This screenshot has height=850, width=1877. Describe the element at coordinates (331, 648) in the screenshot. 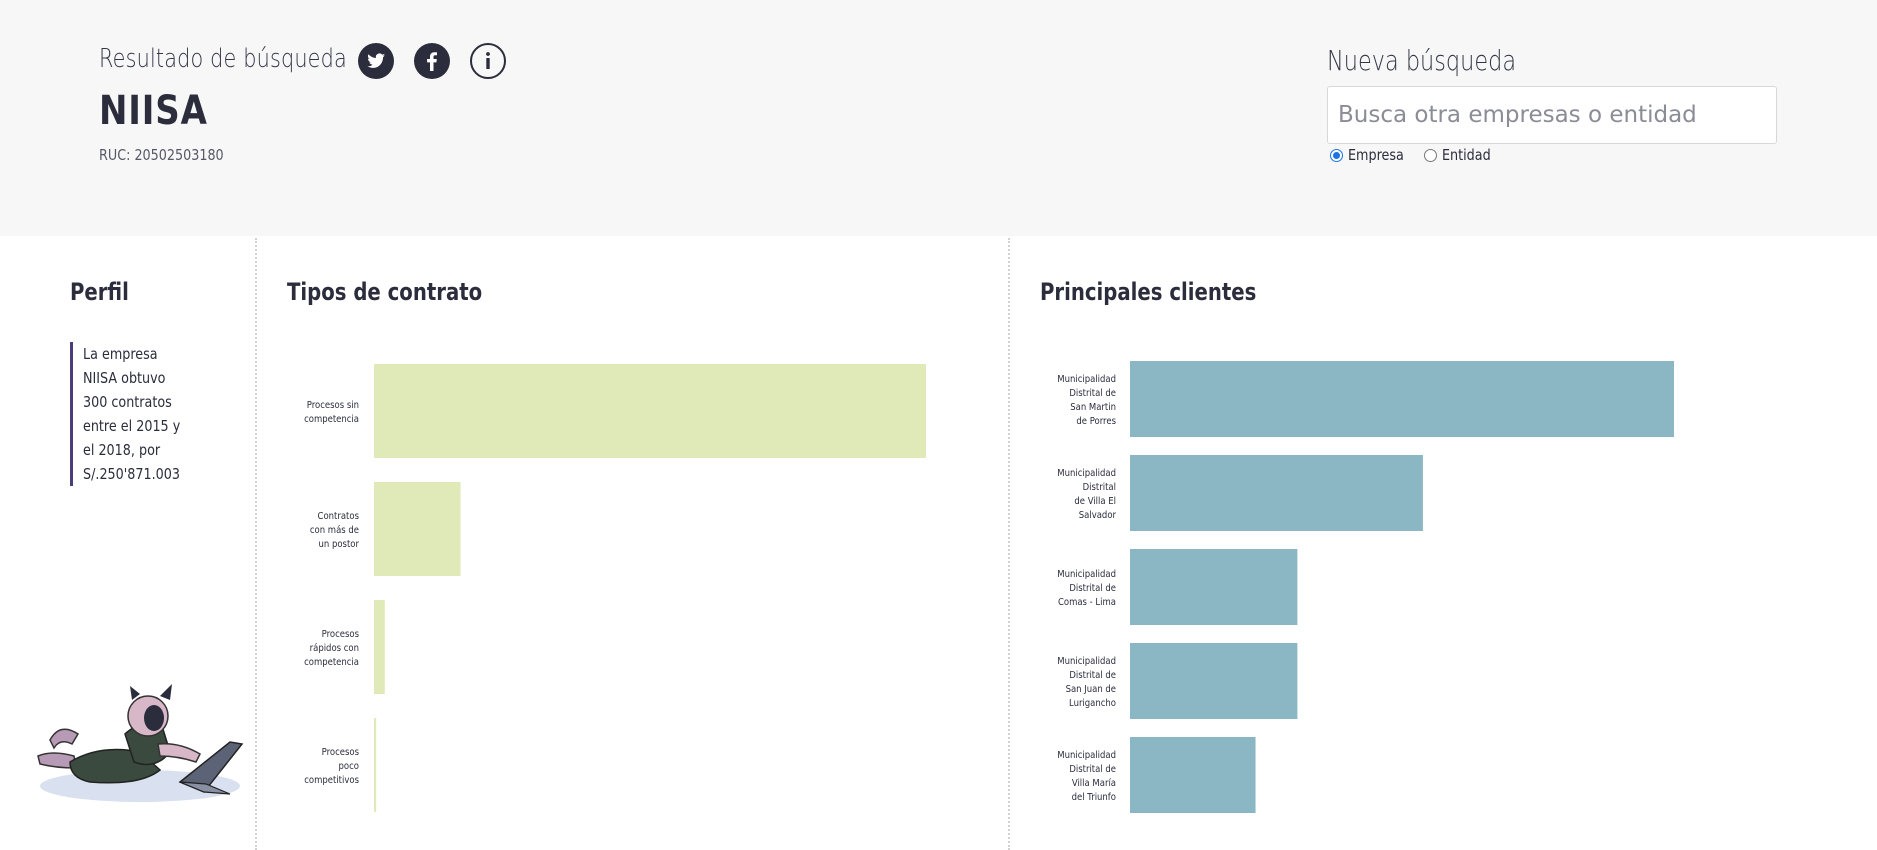

I see `category-label-2: Procesos rápidos con competencia` at that location.